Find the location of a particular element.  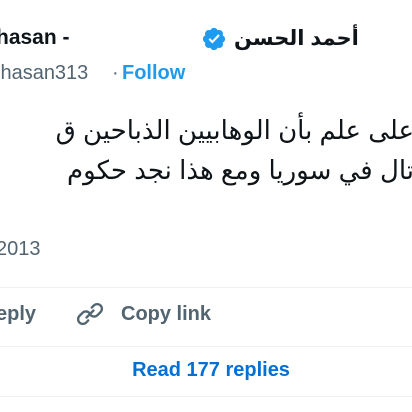

verified-badge-icon is located at coordinates (214, 39).